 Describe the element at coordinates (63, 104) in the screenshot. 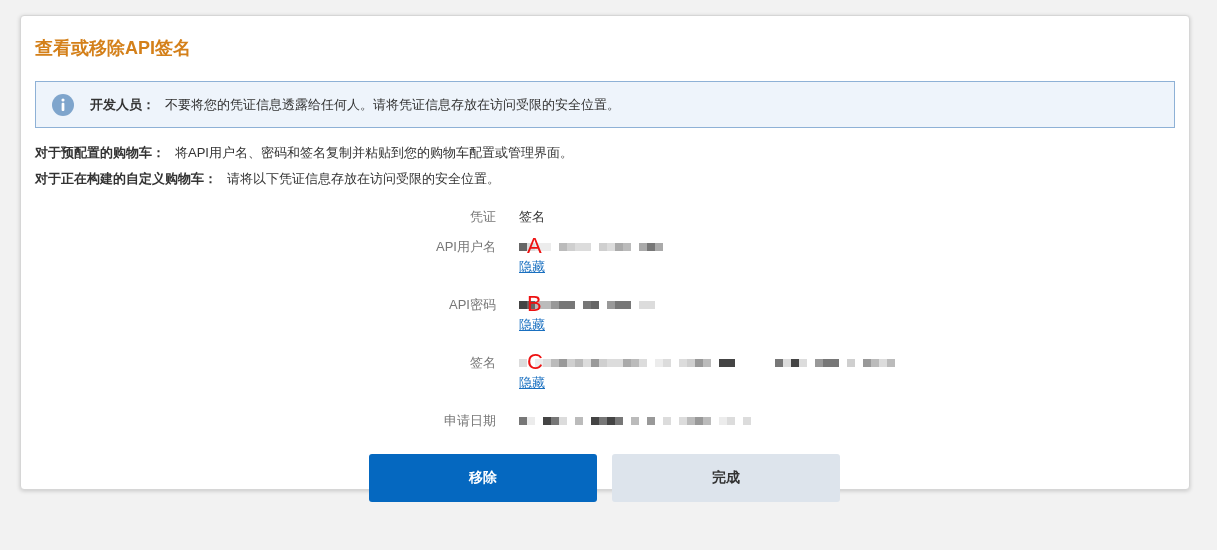

I see `info-icon` at that location.